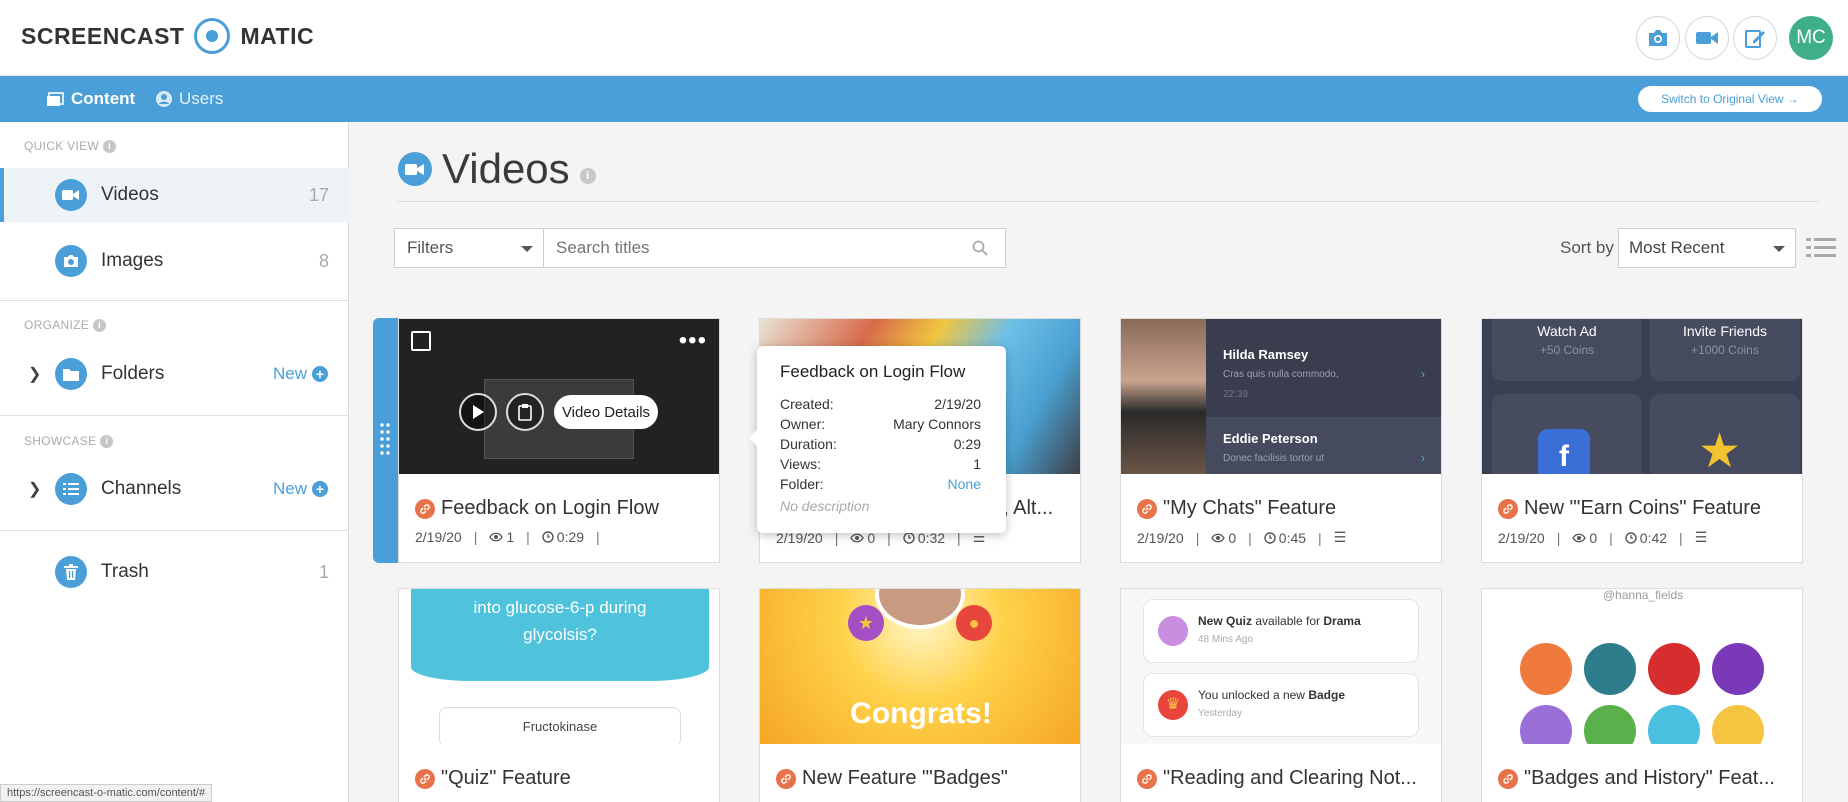  What do you see at coordinates (1226, 639) in the screenshot?
I see `notification-time: 48 Mins Ago` at bounding box center [1226, 639].